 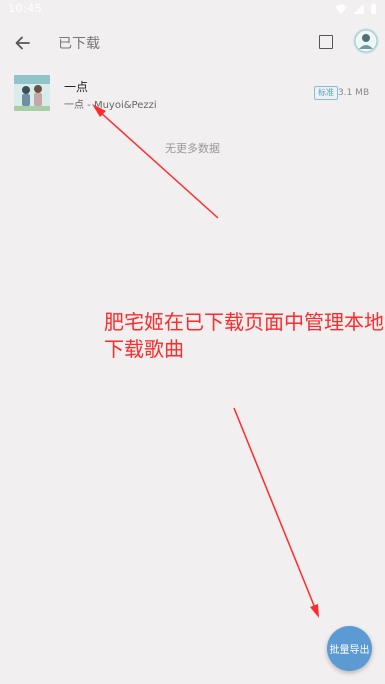 I want to click on song-title: 一点, so click(x=76, y=87).